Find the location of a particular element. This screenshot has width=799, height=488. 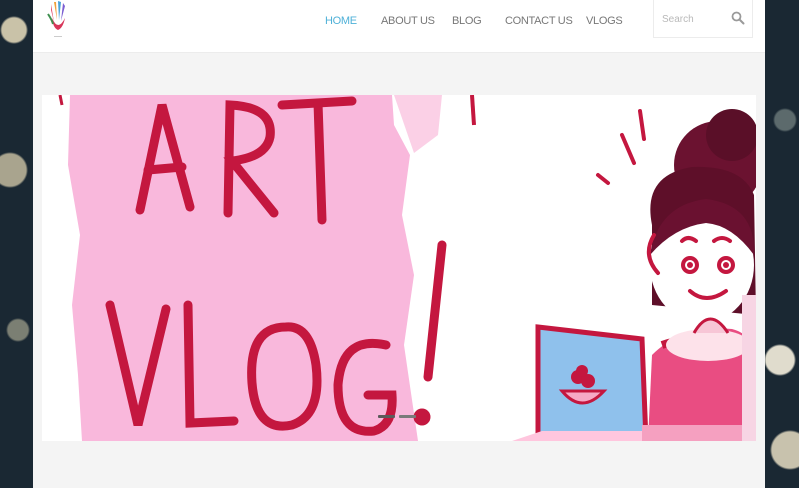

nav-item-vlogs: VLOGS is located at coordinates (604, 21).